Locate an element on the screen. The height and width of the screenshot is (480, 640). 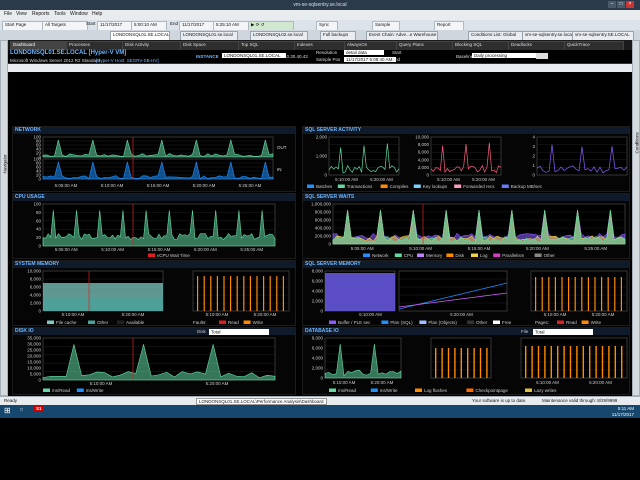
status-ready: Ready is located at coordinates (11, 400).